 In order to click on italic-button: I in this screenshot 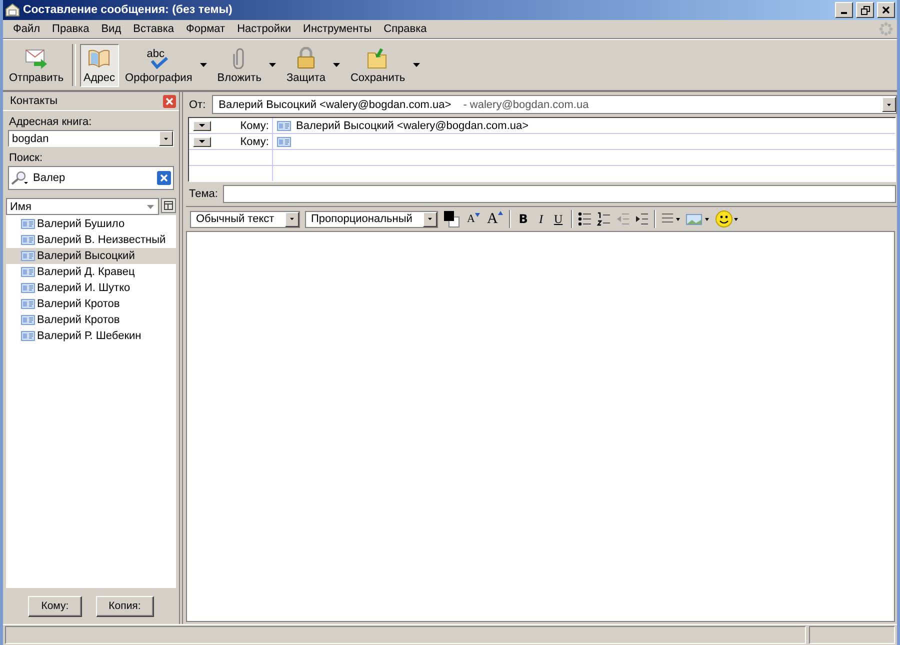, I will do `click(541, 219)`.